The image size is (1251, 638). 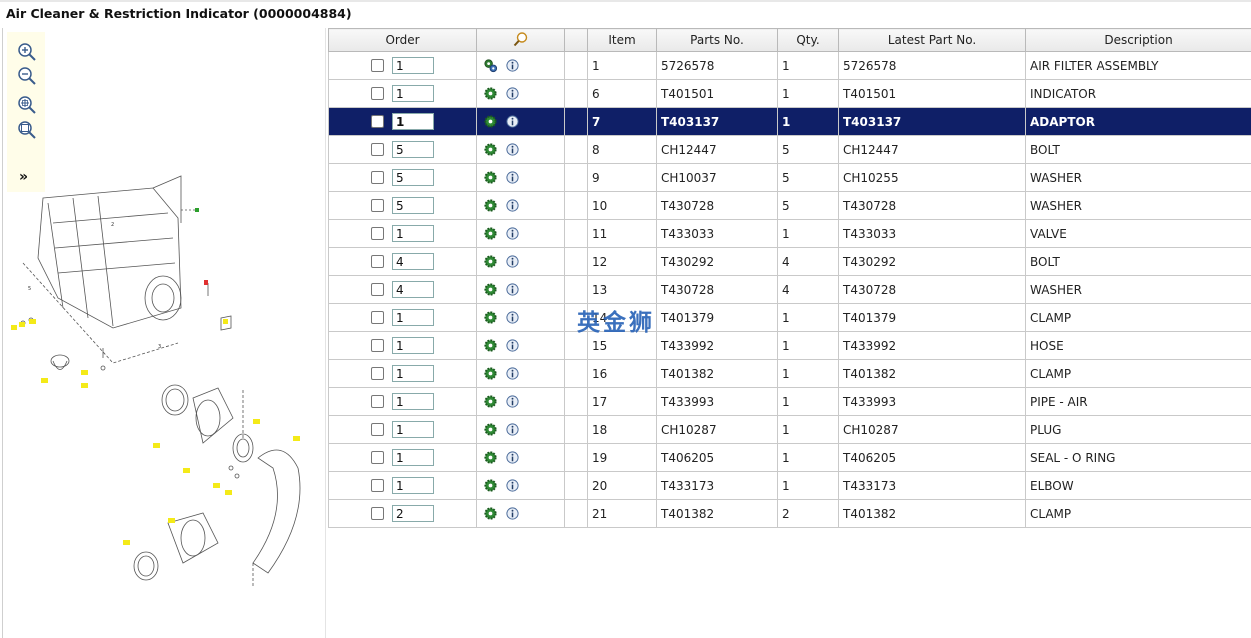 What do you see at coordinates (789, 401) in the screenshot?
I see `table-row: 1 17 T433993 1 T433993 PIPE - AIR` at bounding box center [789, 401].